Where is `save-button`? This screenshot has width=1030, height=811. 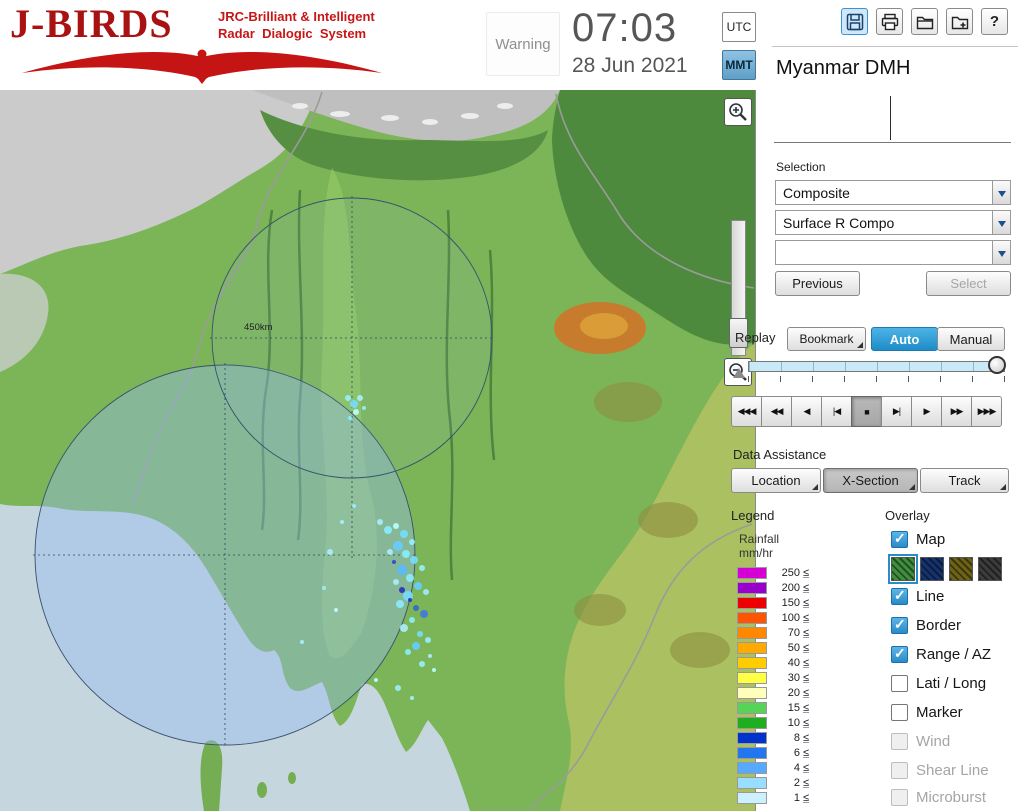
save-button is located at coordinates (854, 21).